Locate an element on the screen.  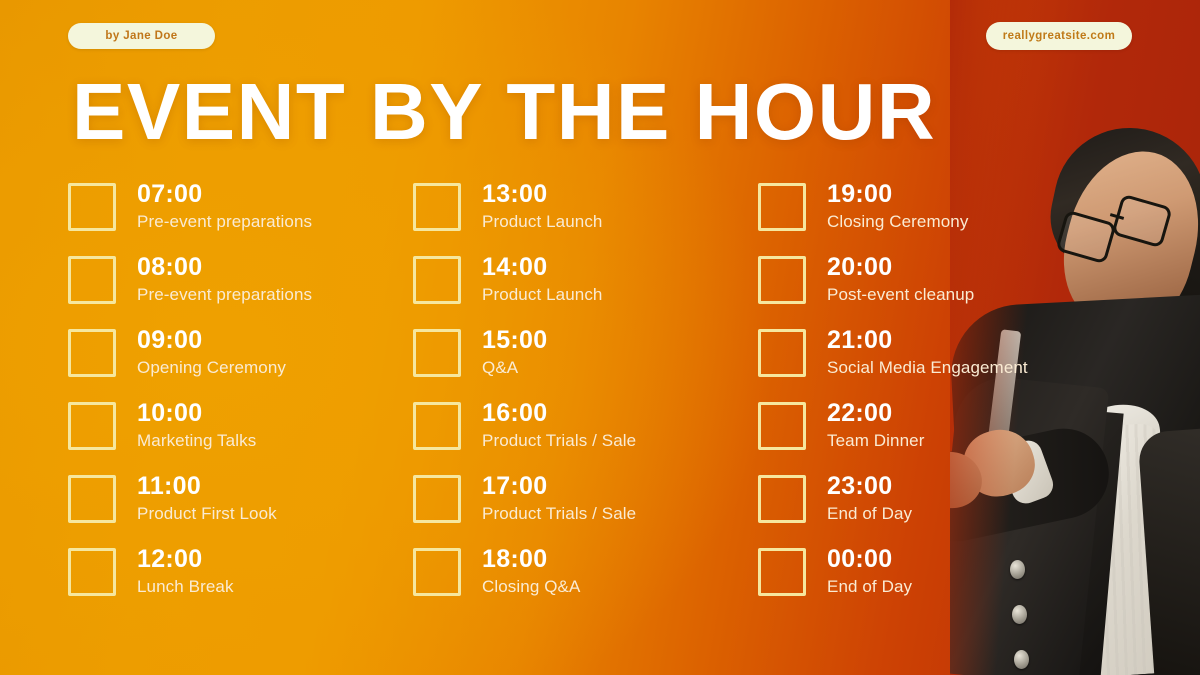
schedule-item-text: 00:00 End of Day is located at coordinates (869, 571).